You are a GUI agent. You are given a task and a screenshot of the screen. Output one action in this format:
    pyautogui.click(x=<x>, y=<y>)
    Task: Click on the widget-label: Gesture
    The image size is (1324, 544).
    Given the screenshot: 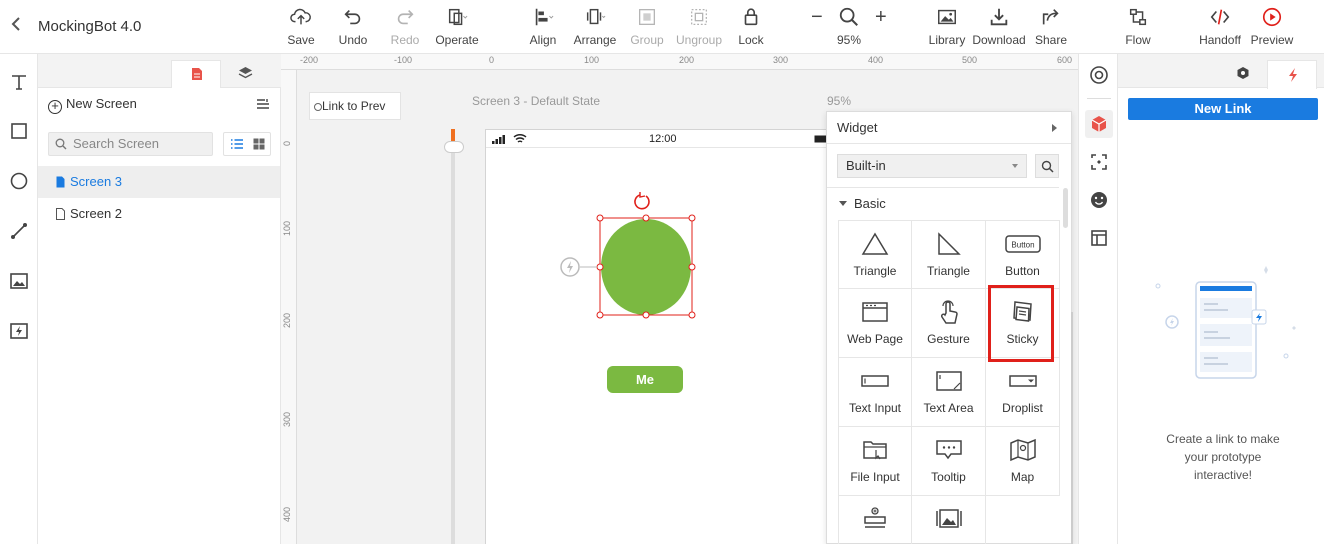 What is the action you would take?
    pyautogui.click(x=948, y=339)
    